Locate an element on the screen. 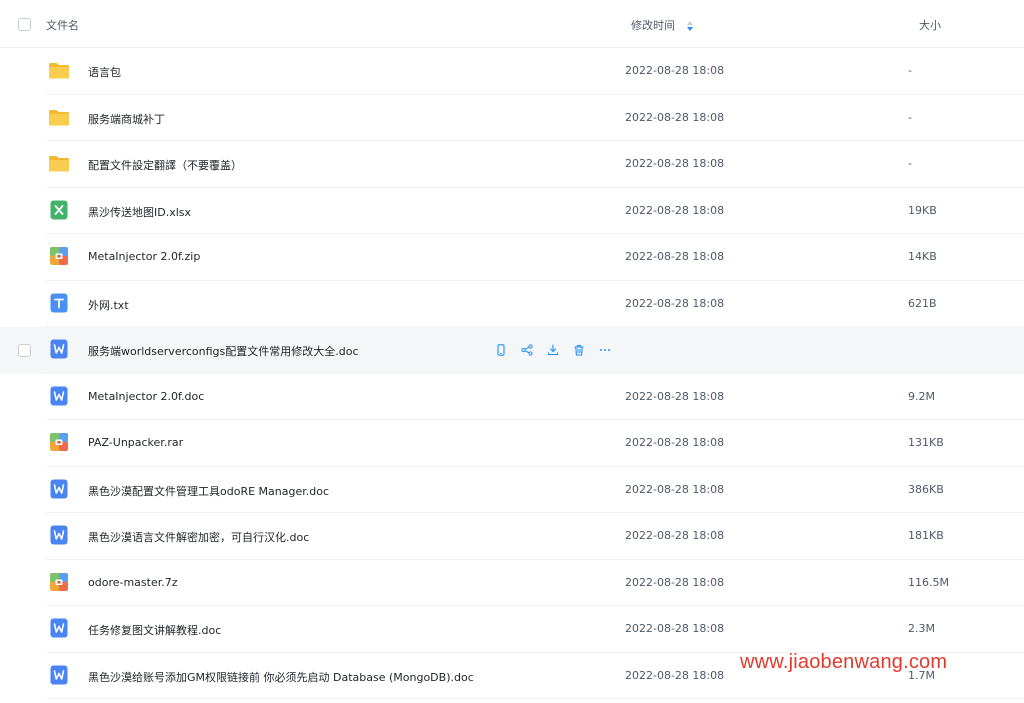  column-header-time: 修改时间 is located at coordinates (662, 25).